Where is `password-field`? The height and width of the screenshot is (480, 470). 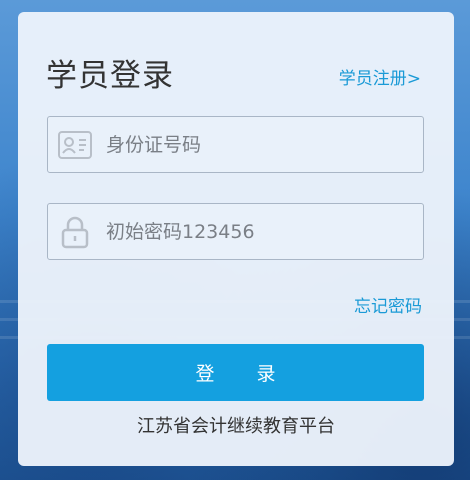
password-field is located at coordinates (235, 231).